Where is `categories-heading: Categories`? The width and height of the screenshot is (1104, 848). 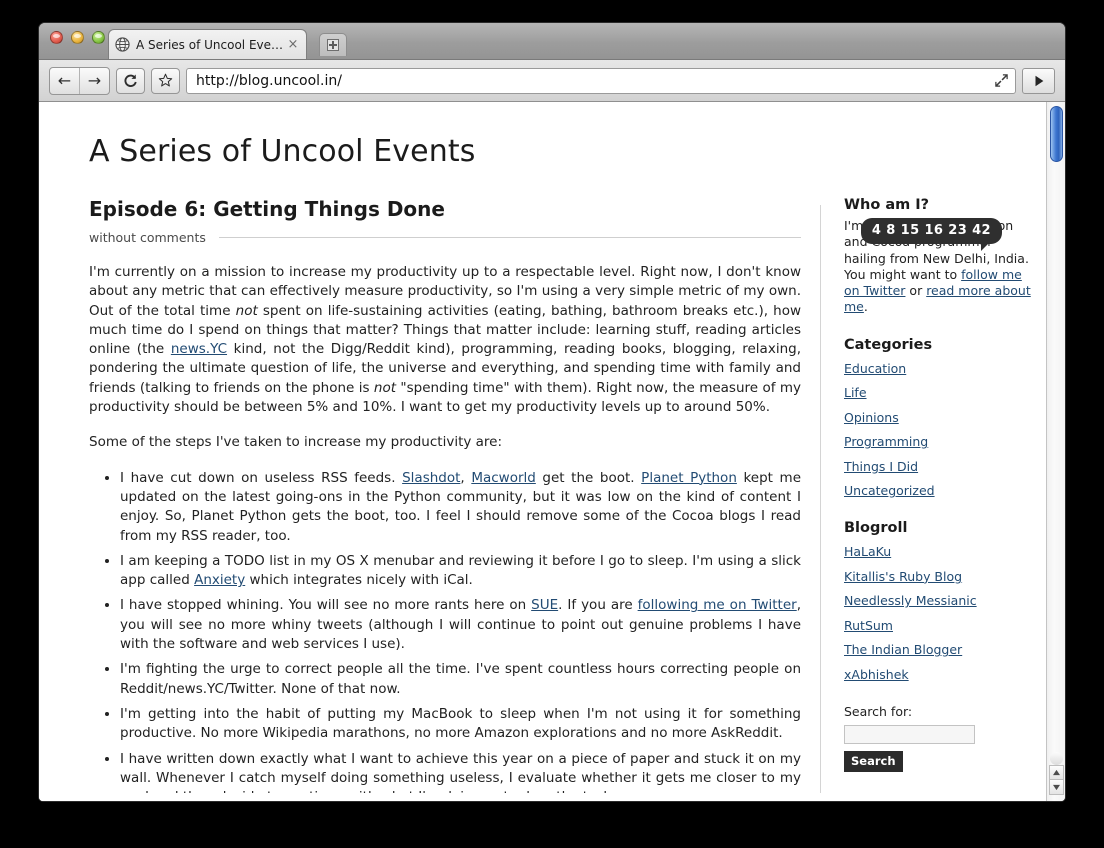
categories-heading: Categories is located at coordinates (888, 344).